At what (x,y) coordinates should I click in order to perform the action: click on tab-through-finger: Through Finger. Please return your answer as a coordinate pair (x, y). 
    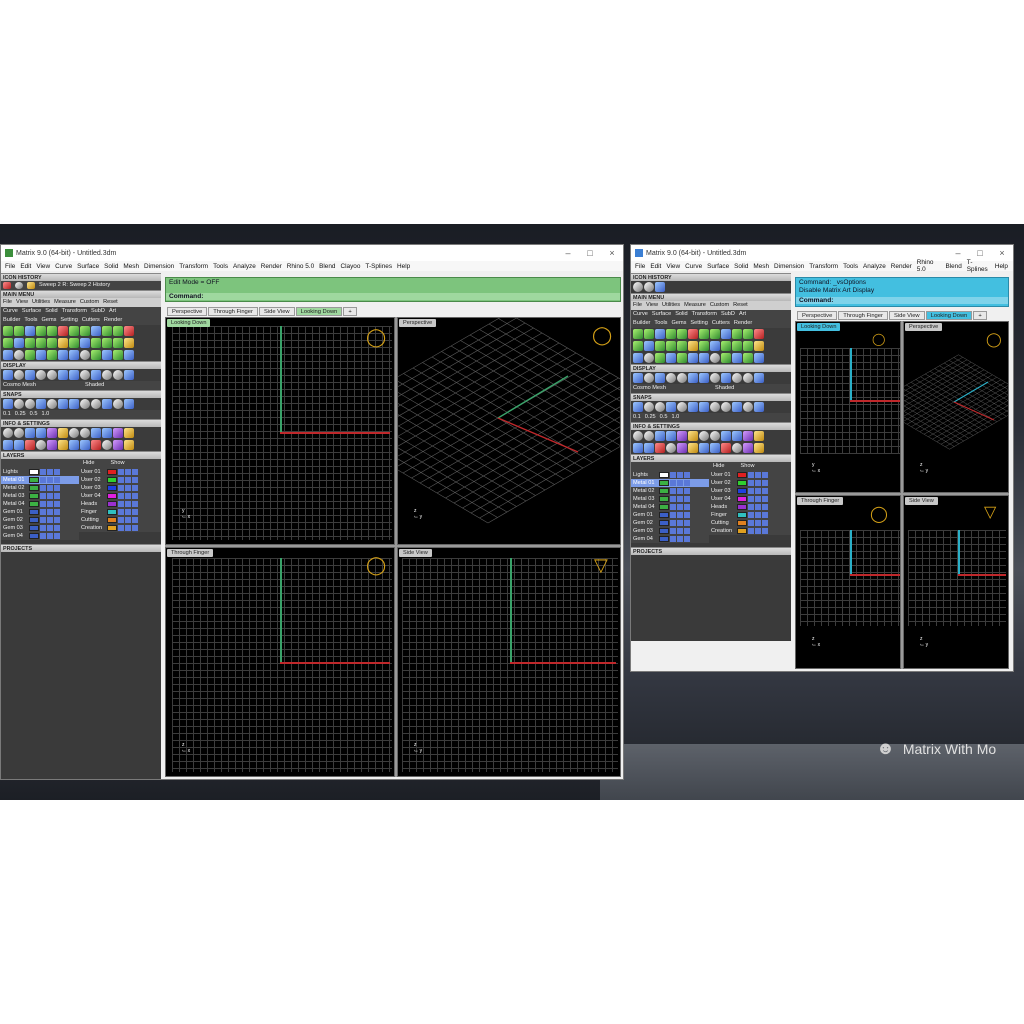
    Looking at the image, I should click on (233, 311).